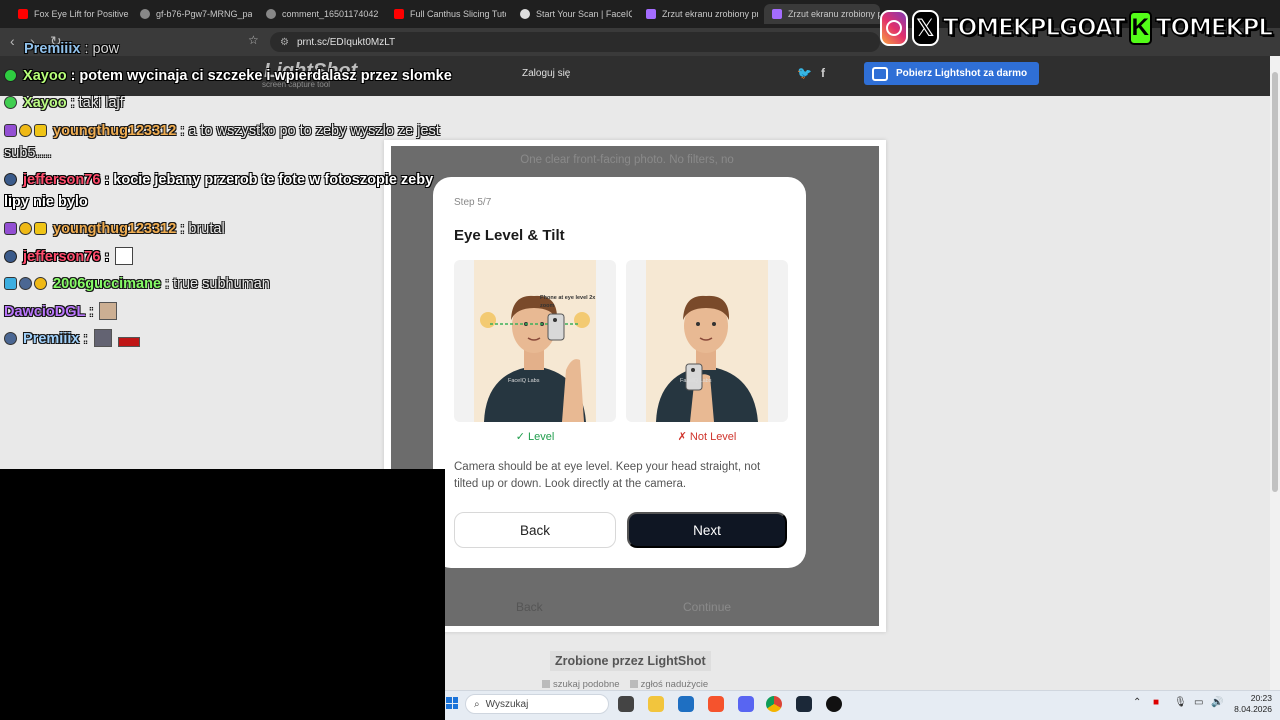 The image size is (1280, 720). Describe the element at coordinates (633, 684) in the screenshot. I see `flag-icon` at that location.